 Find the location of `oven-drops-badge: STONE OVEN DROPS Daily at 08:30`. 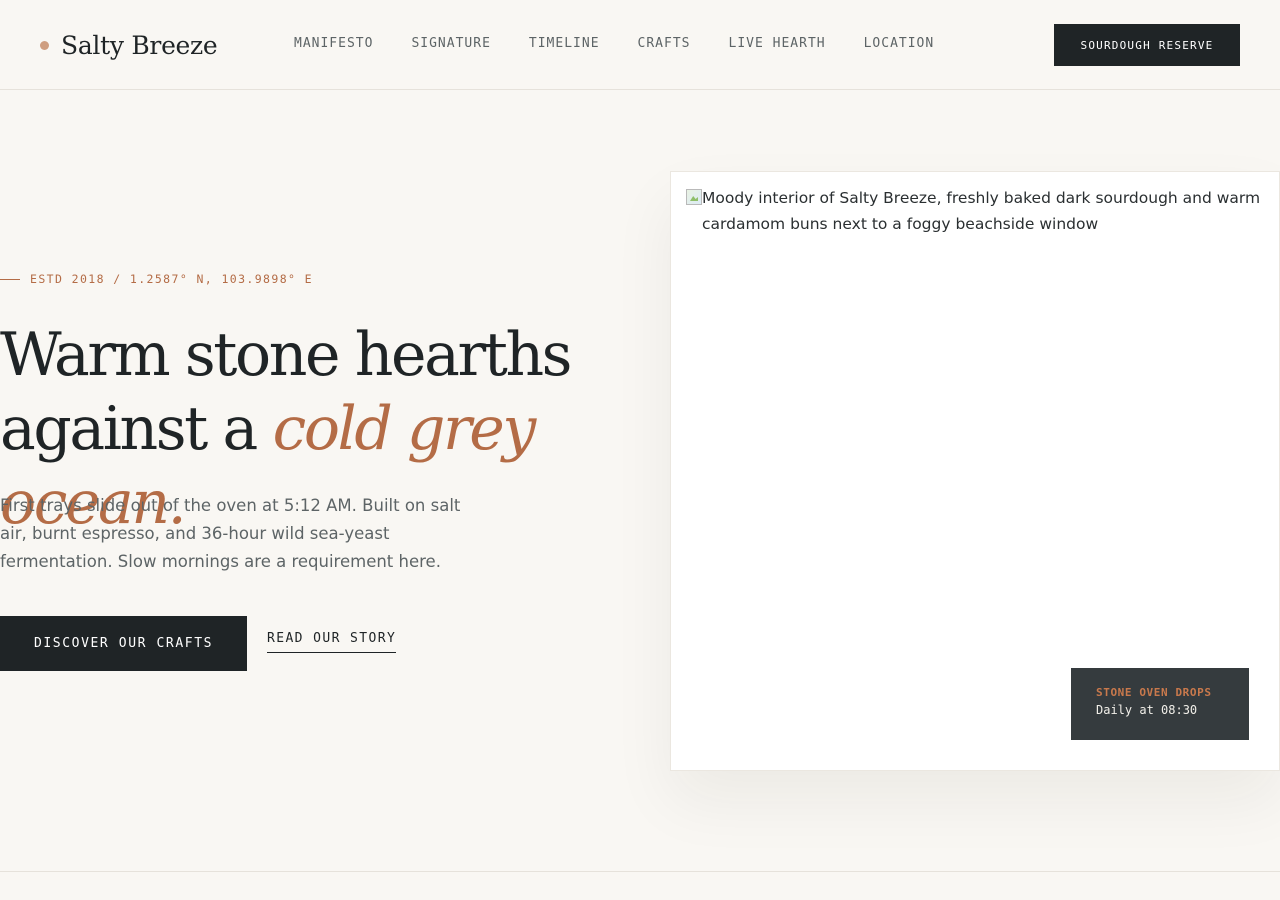

oven-drops-badge: STONE OVEN DROPS Daily at 08:30 is located at coordinates (1160, 704).